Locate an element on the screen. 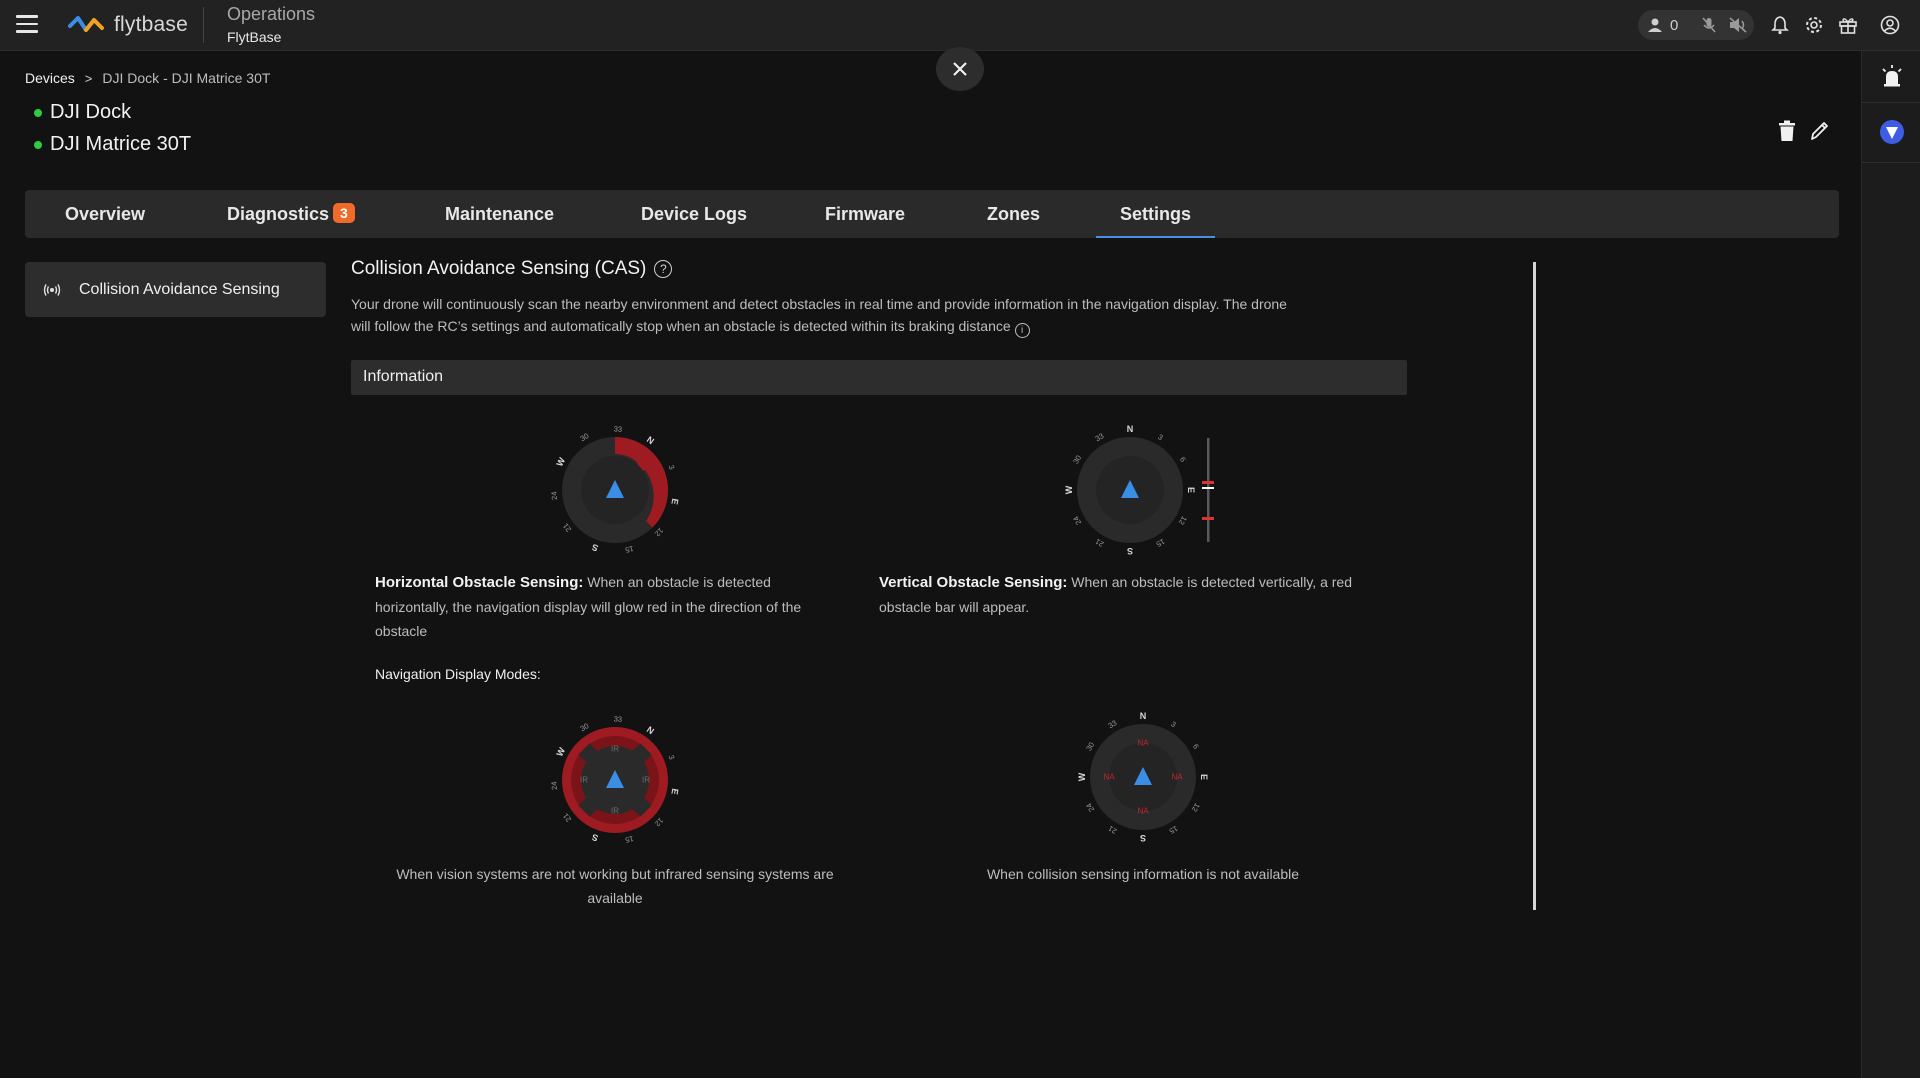  bell-icon is located at coordinates (1780, 25).